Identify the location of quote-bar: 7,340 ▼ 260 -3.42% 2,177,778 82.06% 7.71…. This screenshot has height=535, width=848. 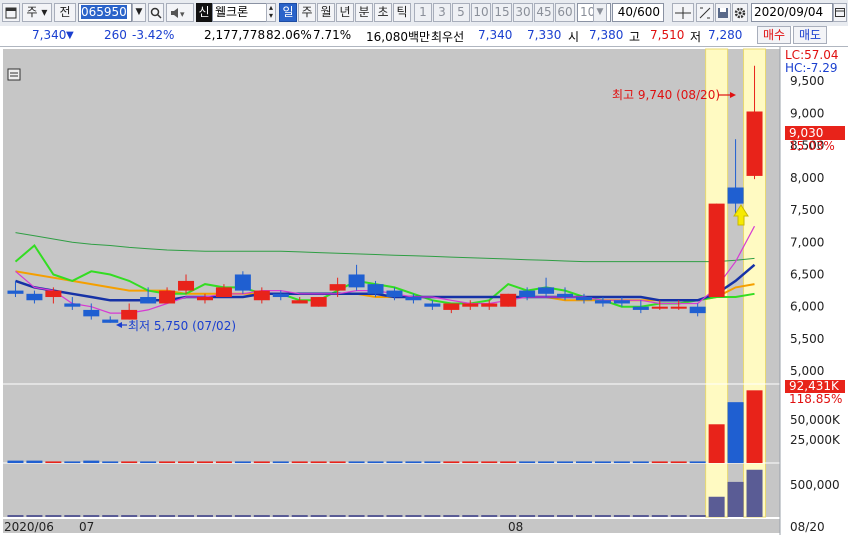
(424, 36).